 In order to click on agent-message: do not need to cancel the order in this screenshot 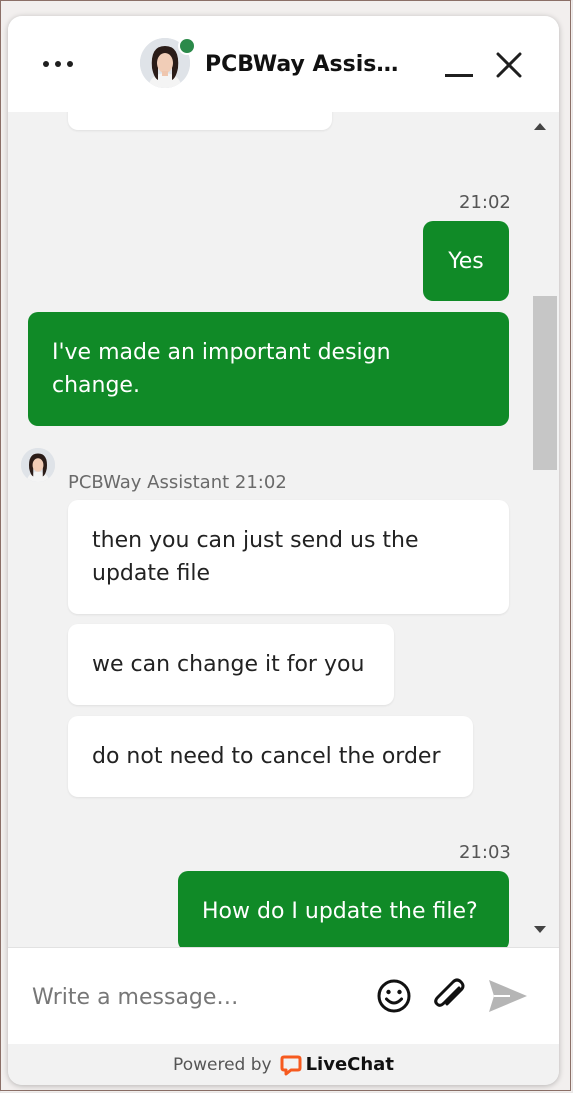, I will do `click(270, 756)`.